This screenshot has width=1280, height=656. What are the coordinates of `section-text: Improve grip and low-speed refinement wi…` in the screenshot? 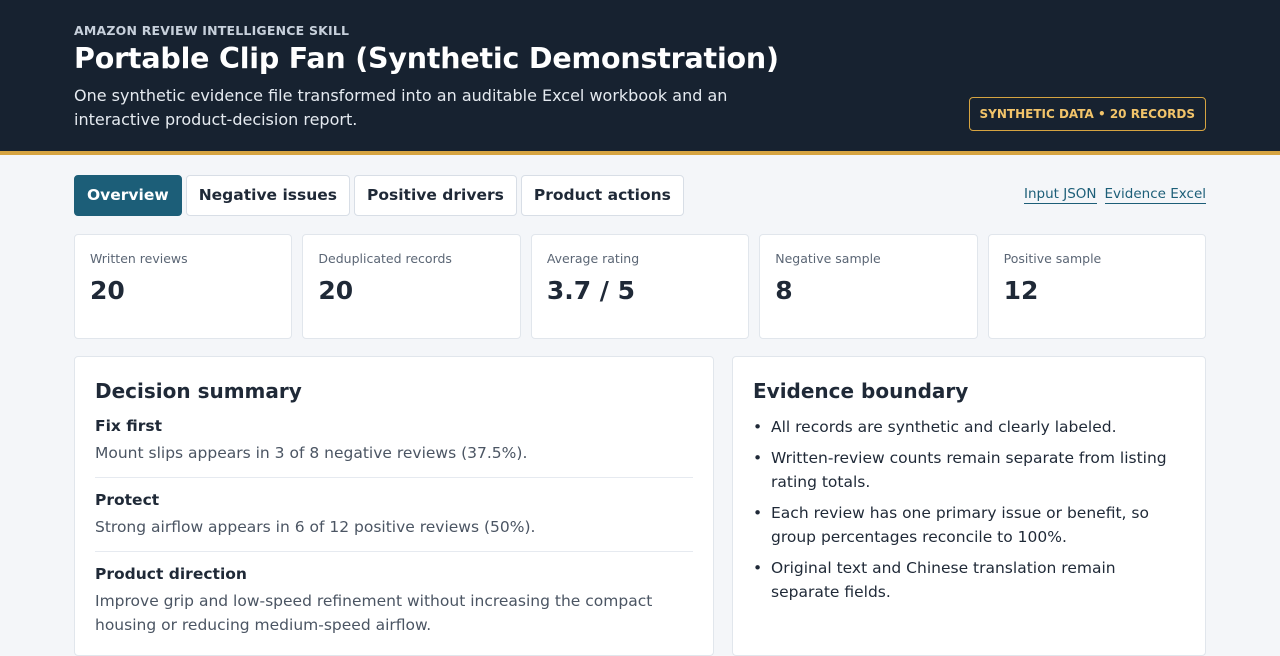 It's located at (374, 613).